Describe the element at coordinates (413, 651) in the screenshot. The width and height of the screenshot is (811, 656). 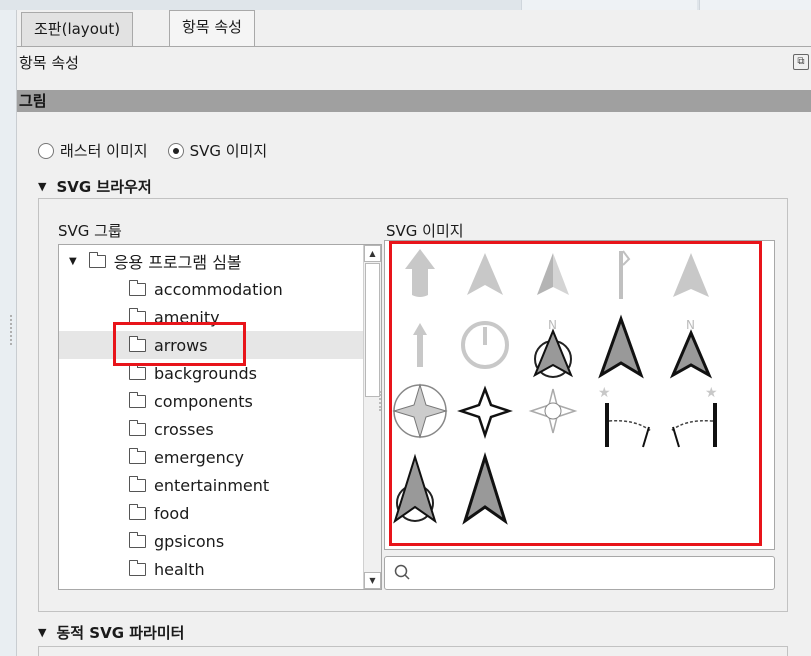
I see `dynamic-params-box` at that location.